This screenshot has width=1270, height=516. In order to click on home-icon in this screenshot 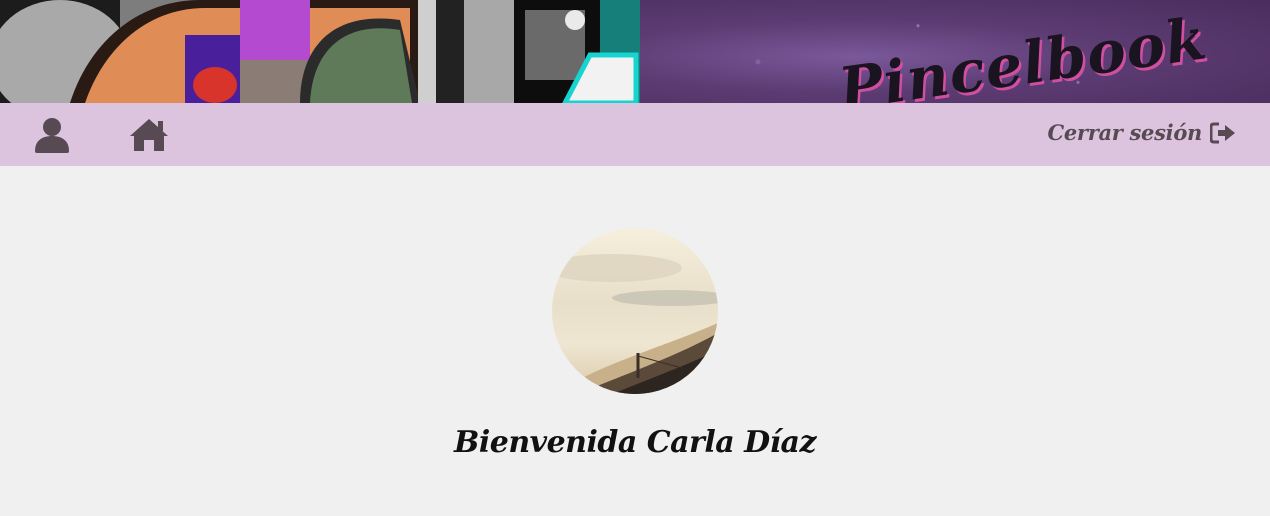, I will do `click(149, 135)`.